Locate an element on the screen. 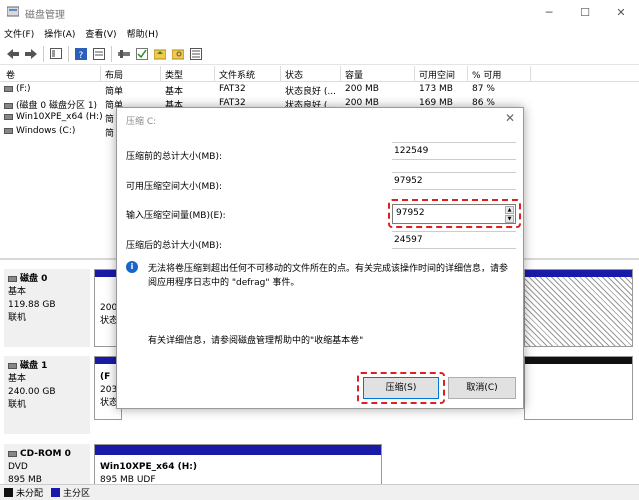  disk-1-panel: 磁盘 1 基本 240.00 GB 联机 is located at coordinates (47, 395).